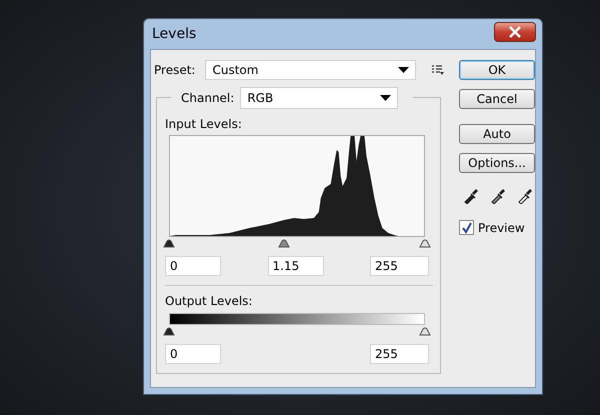  Describe the element at coordinates (438, 70) in the screenshot. I see `menu-icon` at that location.